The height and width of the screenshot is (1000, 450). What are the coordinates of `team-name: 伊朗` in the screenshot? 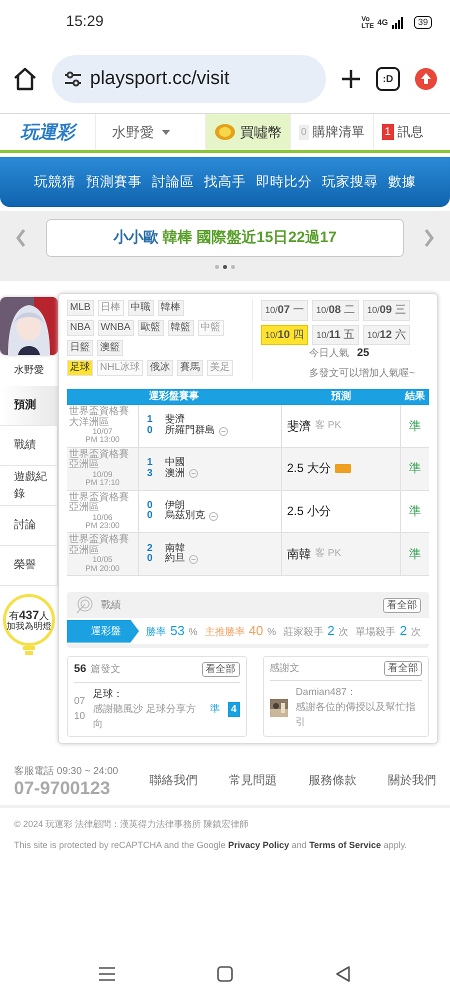 It's located at (175, 505).